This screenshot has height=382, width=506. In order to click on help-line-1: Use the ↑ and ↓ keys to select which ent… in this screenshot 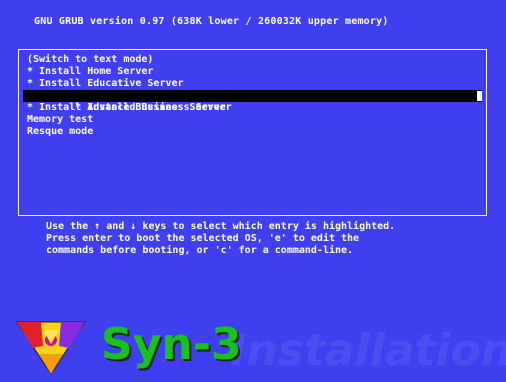, I will do `click(221, 226)`.